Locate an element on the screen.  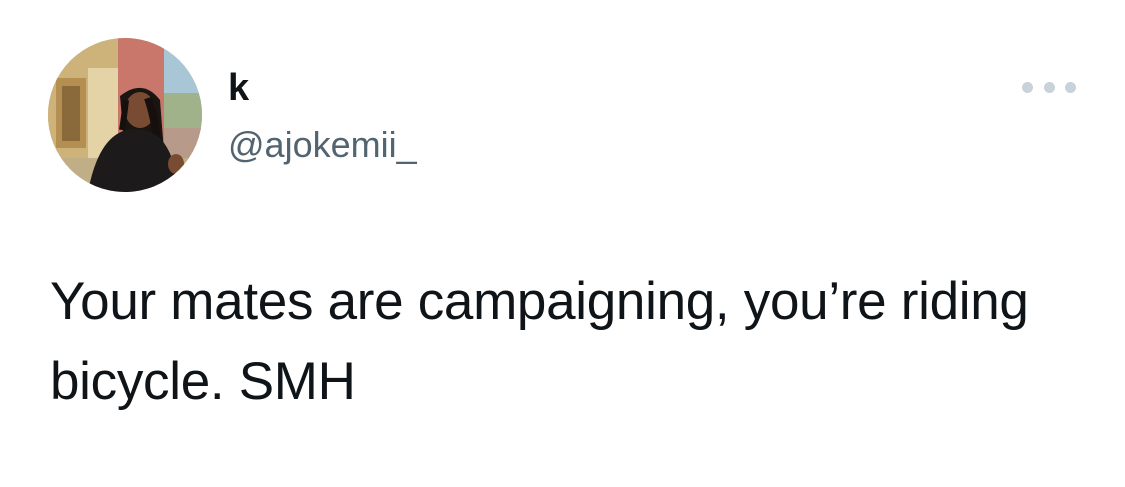
author-display-name: k is located at coordinates (238, 88).